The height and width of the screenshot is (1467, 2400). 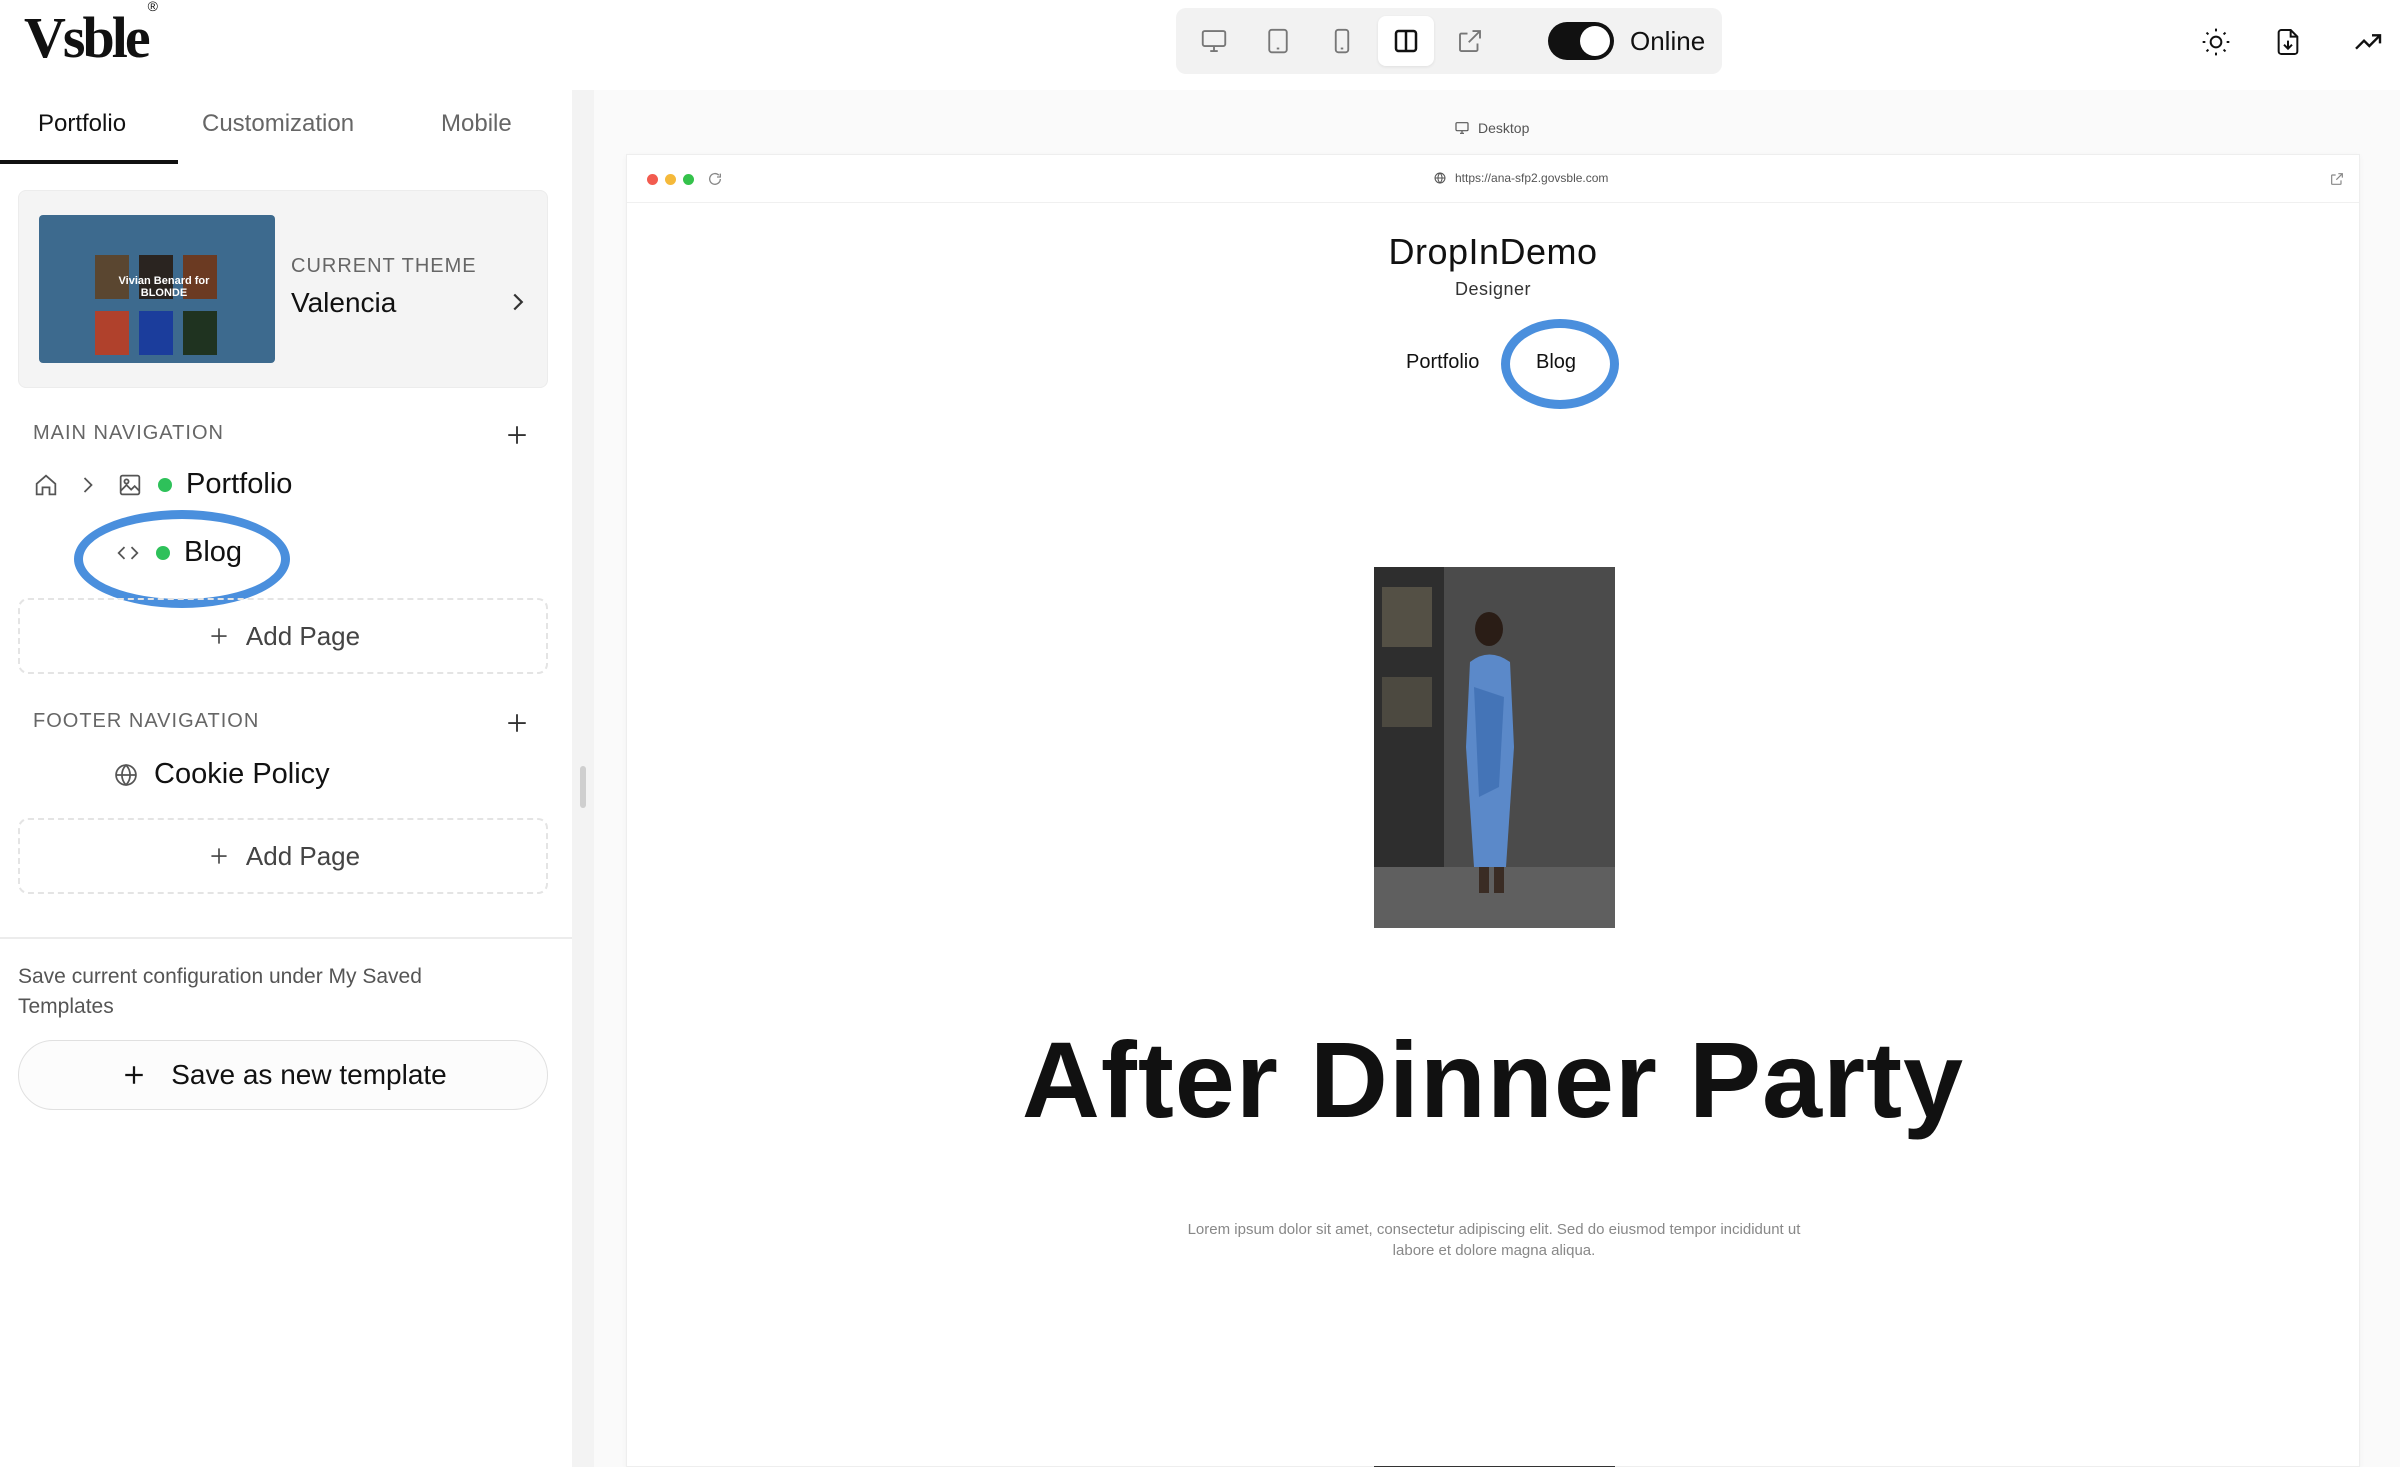 I want to click on save-as-template-button: Save as new template, so click(x=283, y=1075).